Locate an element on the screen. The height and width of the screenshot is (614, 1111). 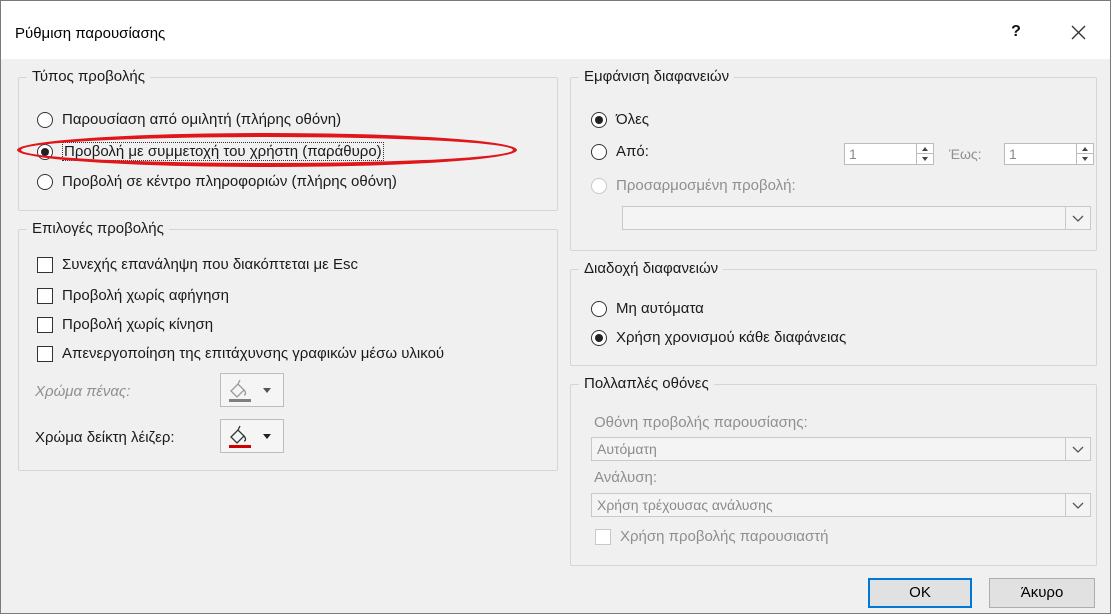
radio-manual: Μη αυτόματα is located at coordinates (647, 308).